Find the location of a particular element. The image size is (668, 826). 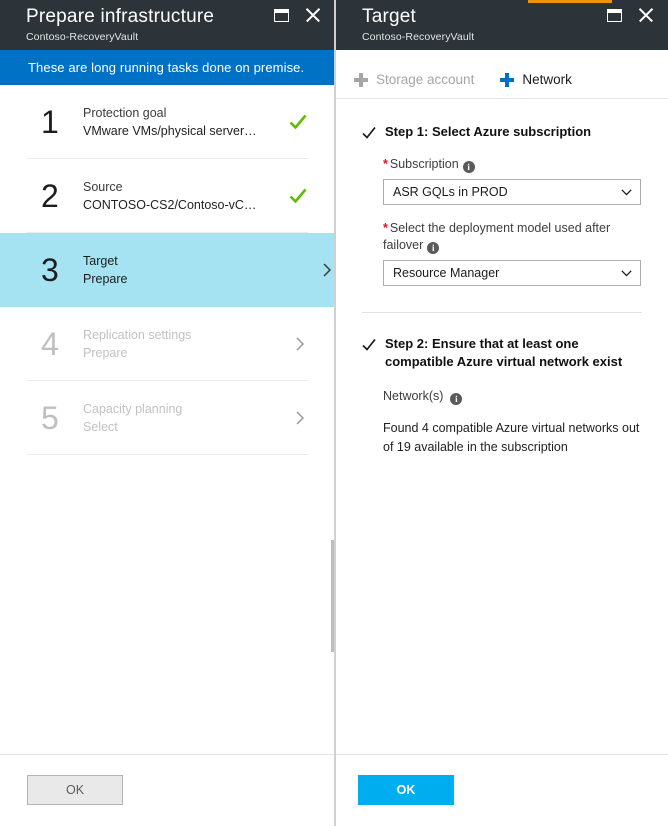

wizard-step-capacity-planning: 5 Capacity planning Select is located at coordinates (167, 418).